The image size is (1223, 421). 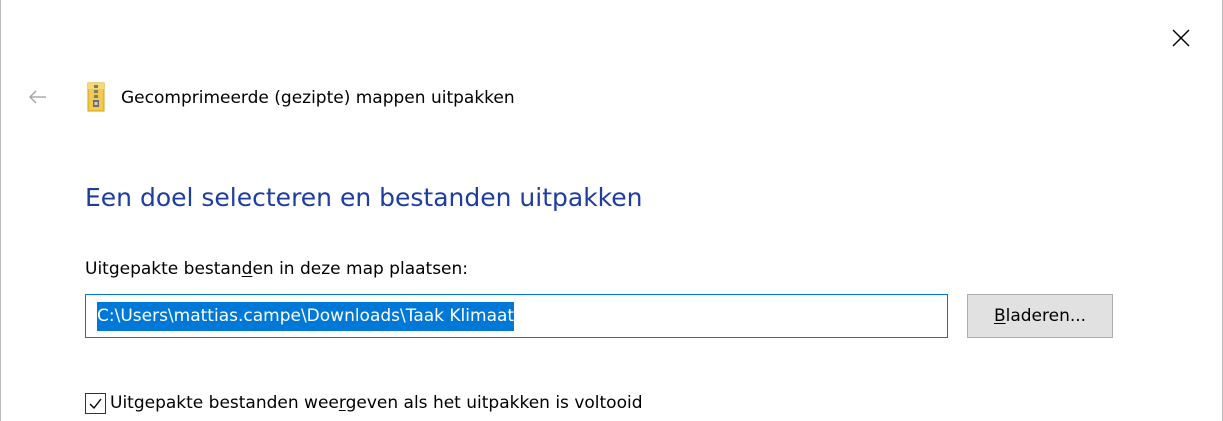 I want to click on browse-button-accelerator: B, so click(x=999, y=316).